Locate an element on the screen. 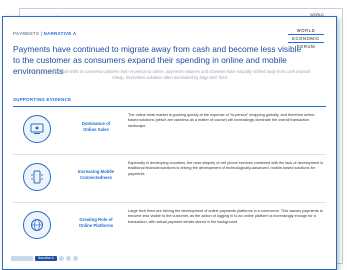 The height and width of the screenshot is (270, 347). logo-line-1: WORLD is located at coordinates (306, 30).